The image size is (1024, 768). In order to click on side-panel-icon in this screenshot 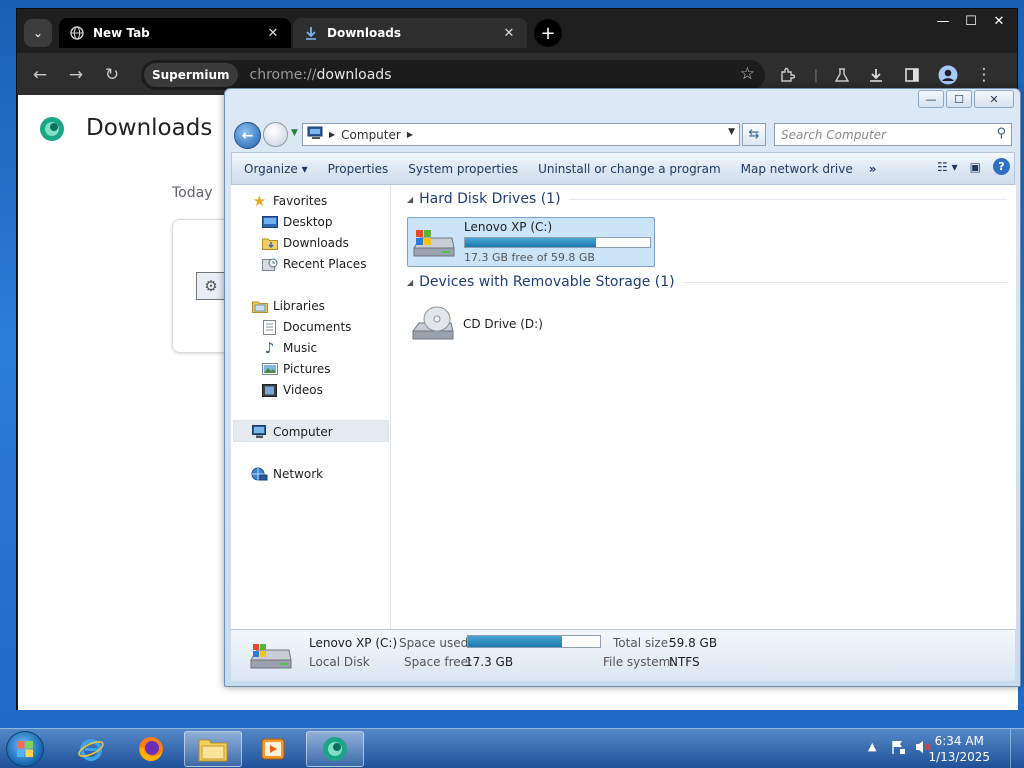, I will do `click(912, 75)`.